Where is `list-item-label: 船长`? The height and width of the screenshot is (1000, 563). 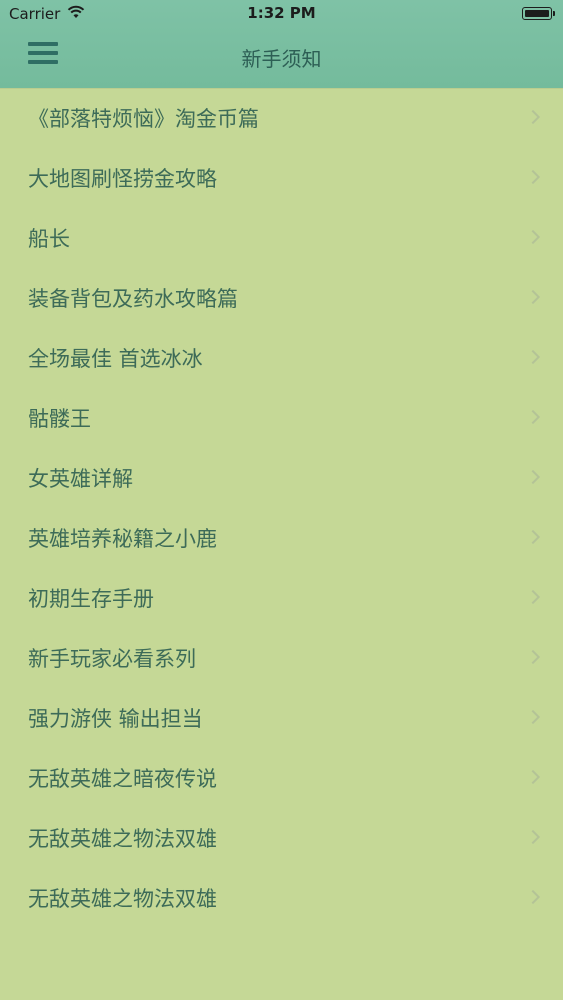 list-item-label: 船长 is located at coordinates (49, 239).